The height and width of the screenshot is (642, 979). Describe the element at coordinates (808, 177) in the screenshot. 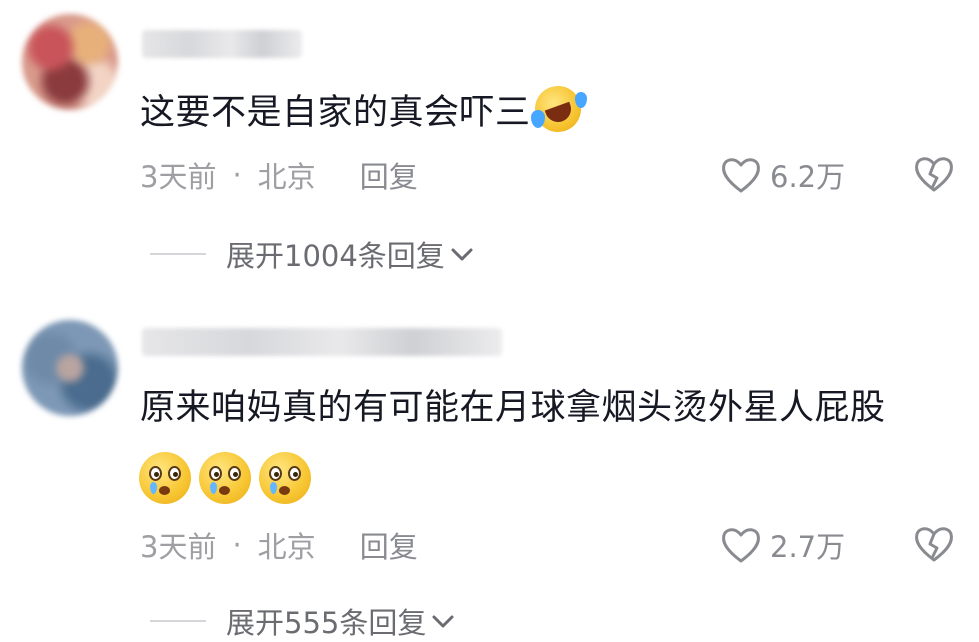

I see `like-count: 6.2万` at that location.